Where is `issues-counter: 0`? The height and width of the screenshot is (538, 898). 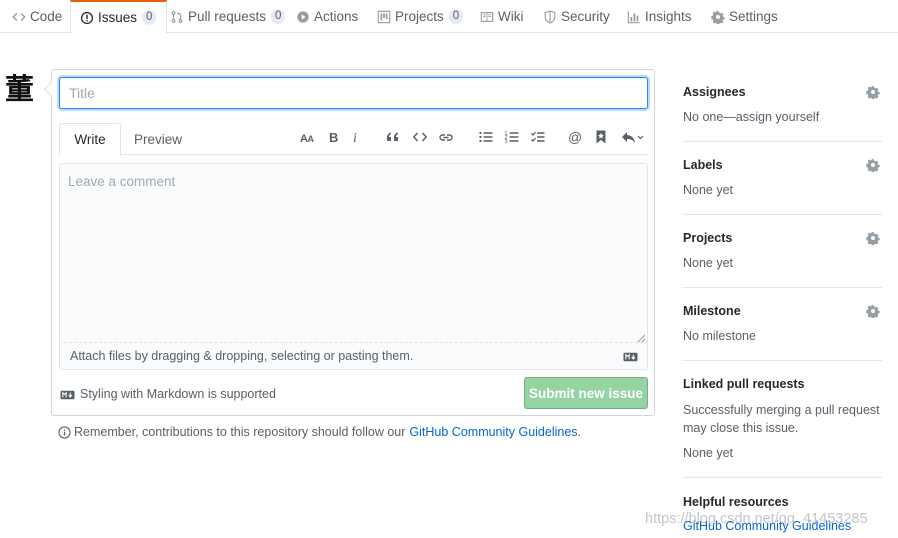 issues-counter: 0 is located at coordinates (149, 17).